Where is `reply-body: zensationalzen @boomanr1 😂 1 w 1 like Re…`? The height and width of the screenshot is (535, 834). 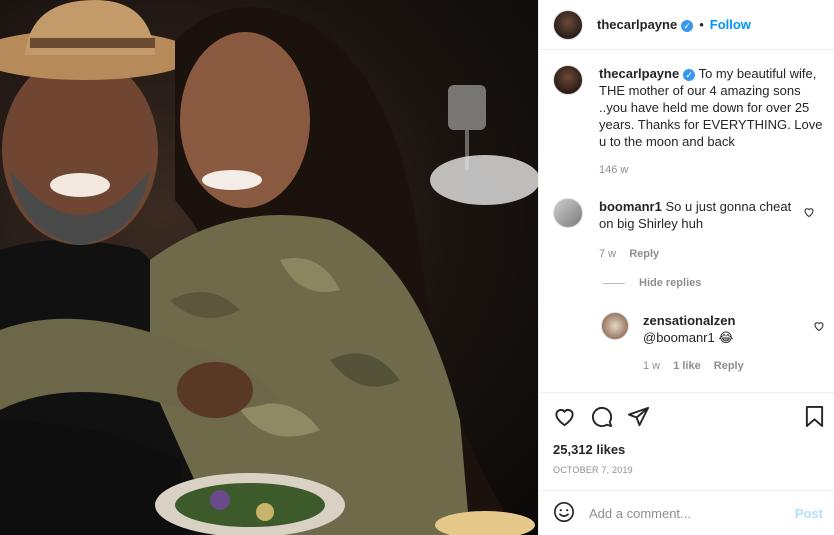 reply-body: zensationalzen @boomanr1 😂 1 w 1 like Re… is located at coordinates (723, 343).